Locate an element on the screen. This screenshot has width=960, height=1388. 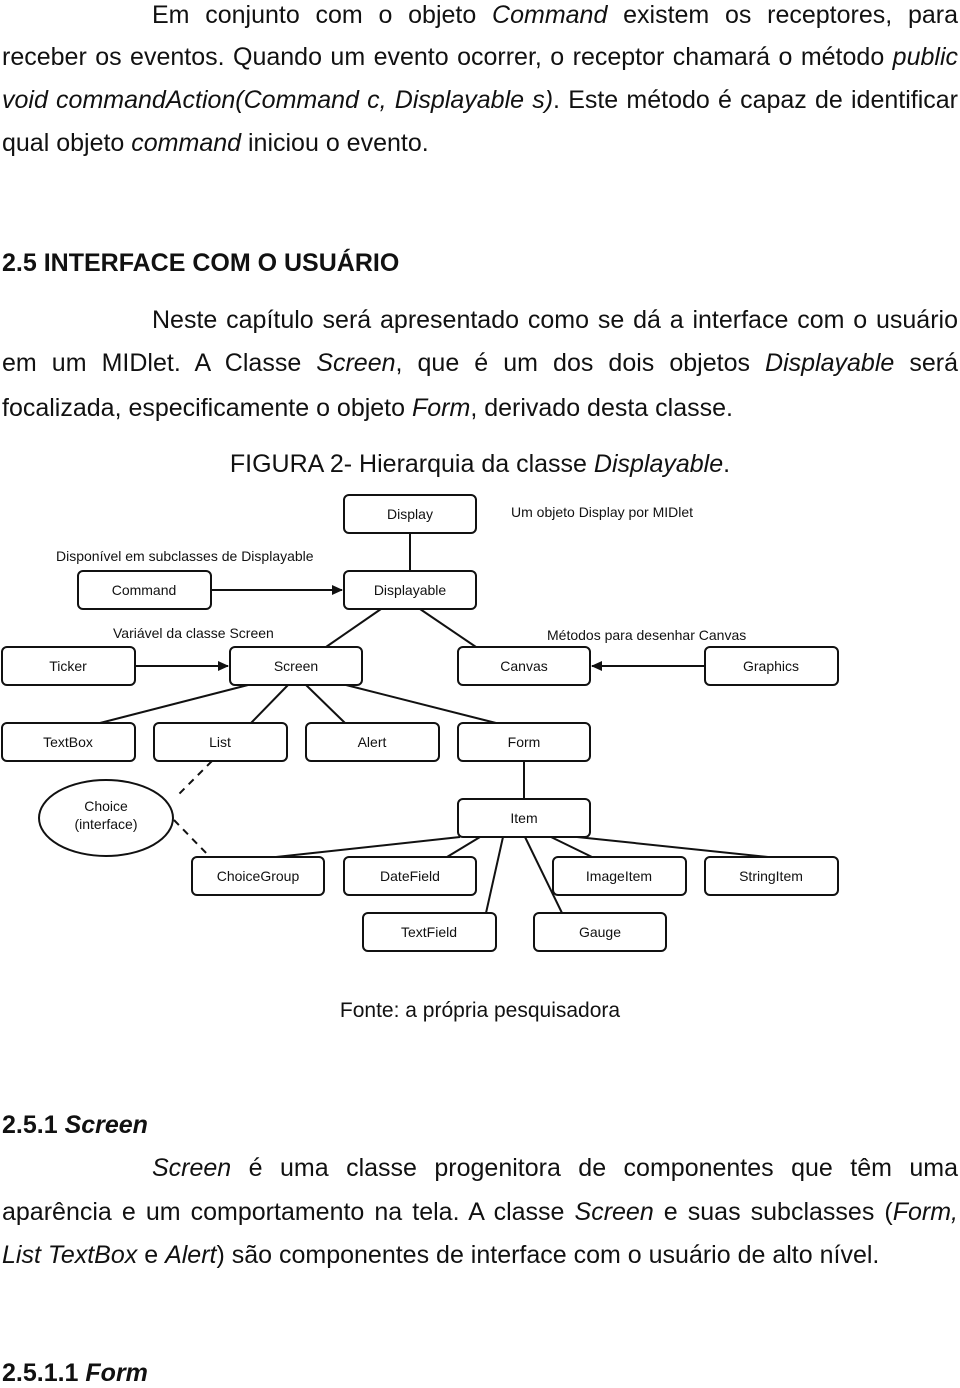
node-alert: Alert is located at coordinates (372, 742).